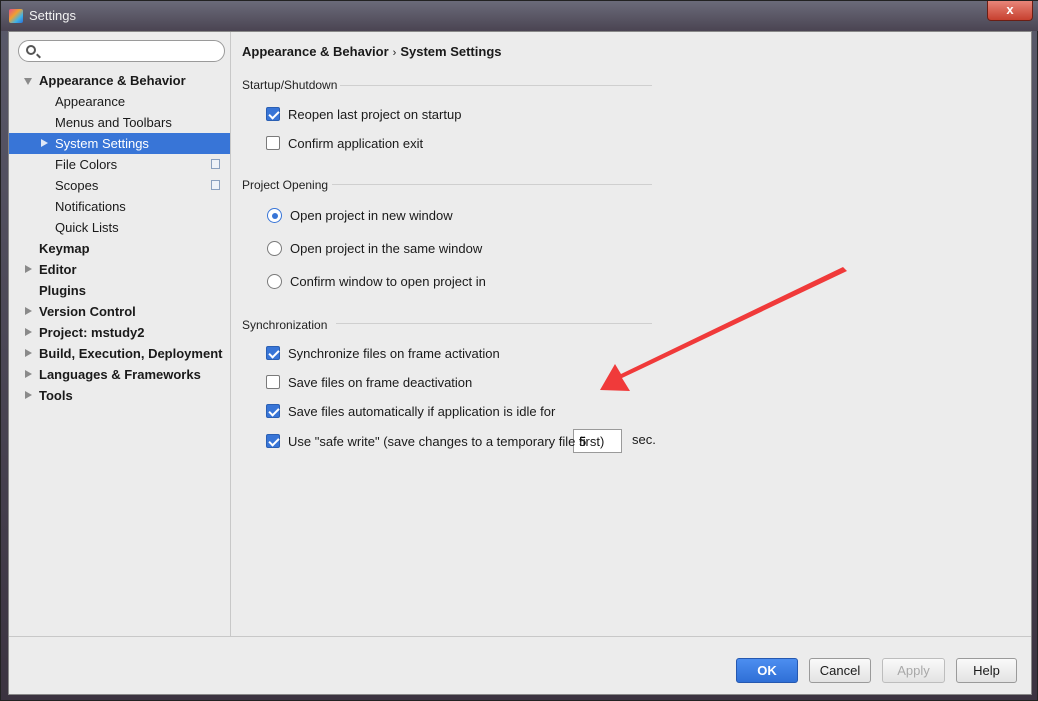  What do you see at coordinates (119, 227) in the screenshot?
I see `tree-item-quick-lists: Quick Lists` at bounding box center [119, 227].